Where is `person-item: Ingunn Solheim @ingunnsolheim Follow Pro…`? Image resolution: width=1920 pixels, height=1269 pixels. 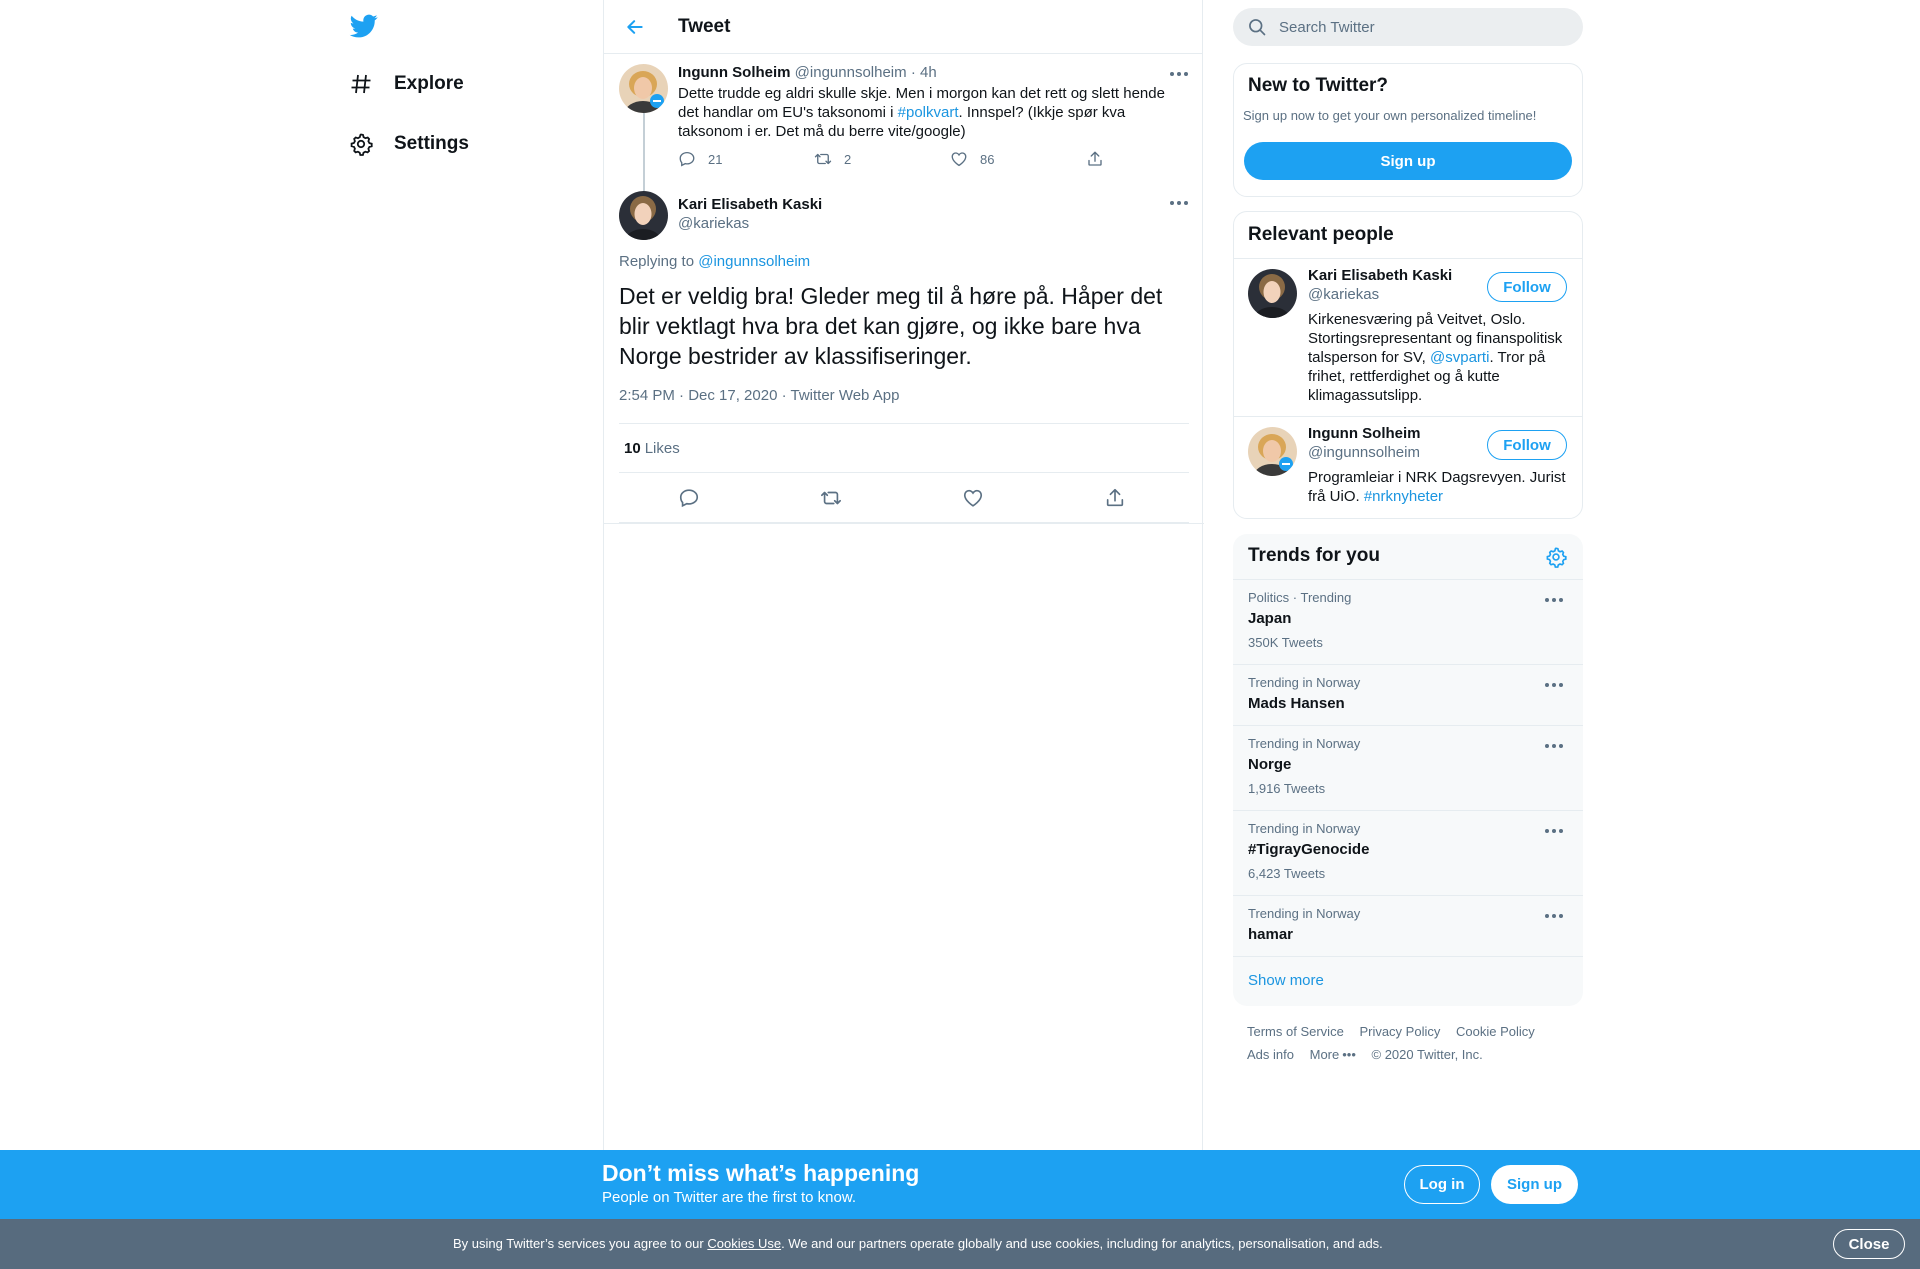 person-item: Ingunn Solheim @ingunnsolheim Follow Pro… is located at coordinates (1408, 467).